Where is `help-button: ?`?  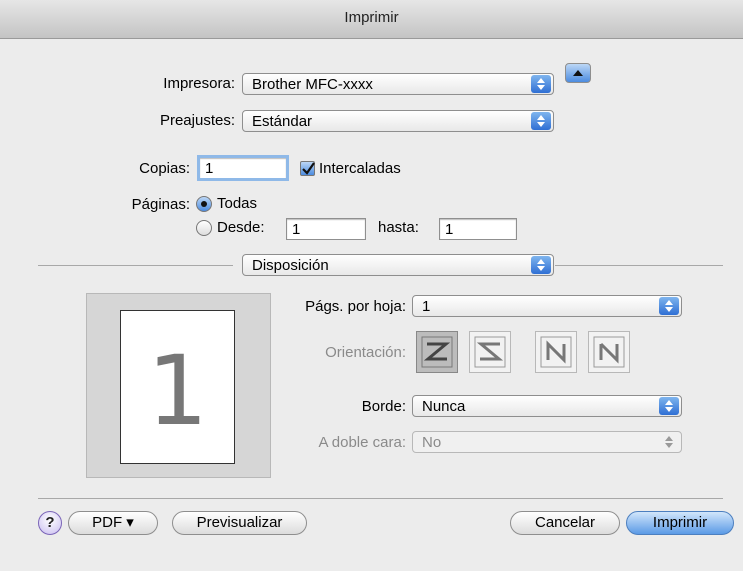 help-button: ? is located at coordinates (50, 523).